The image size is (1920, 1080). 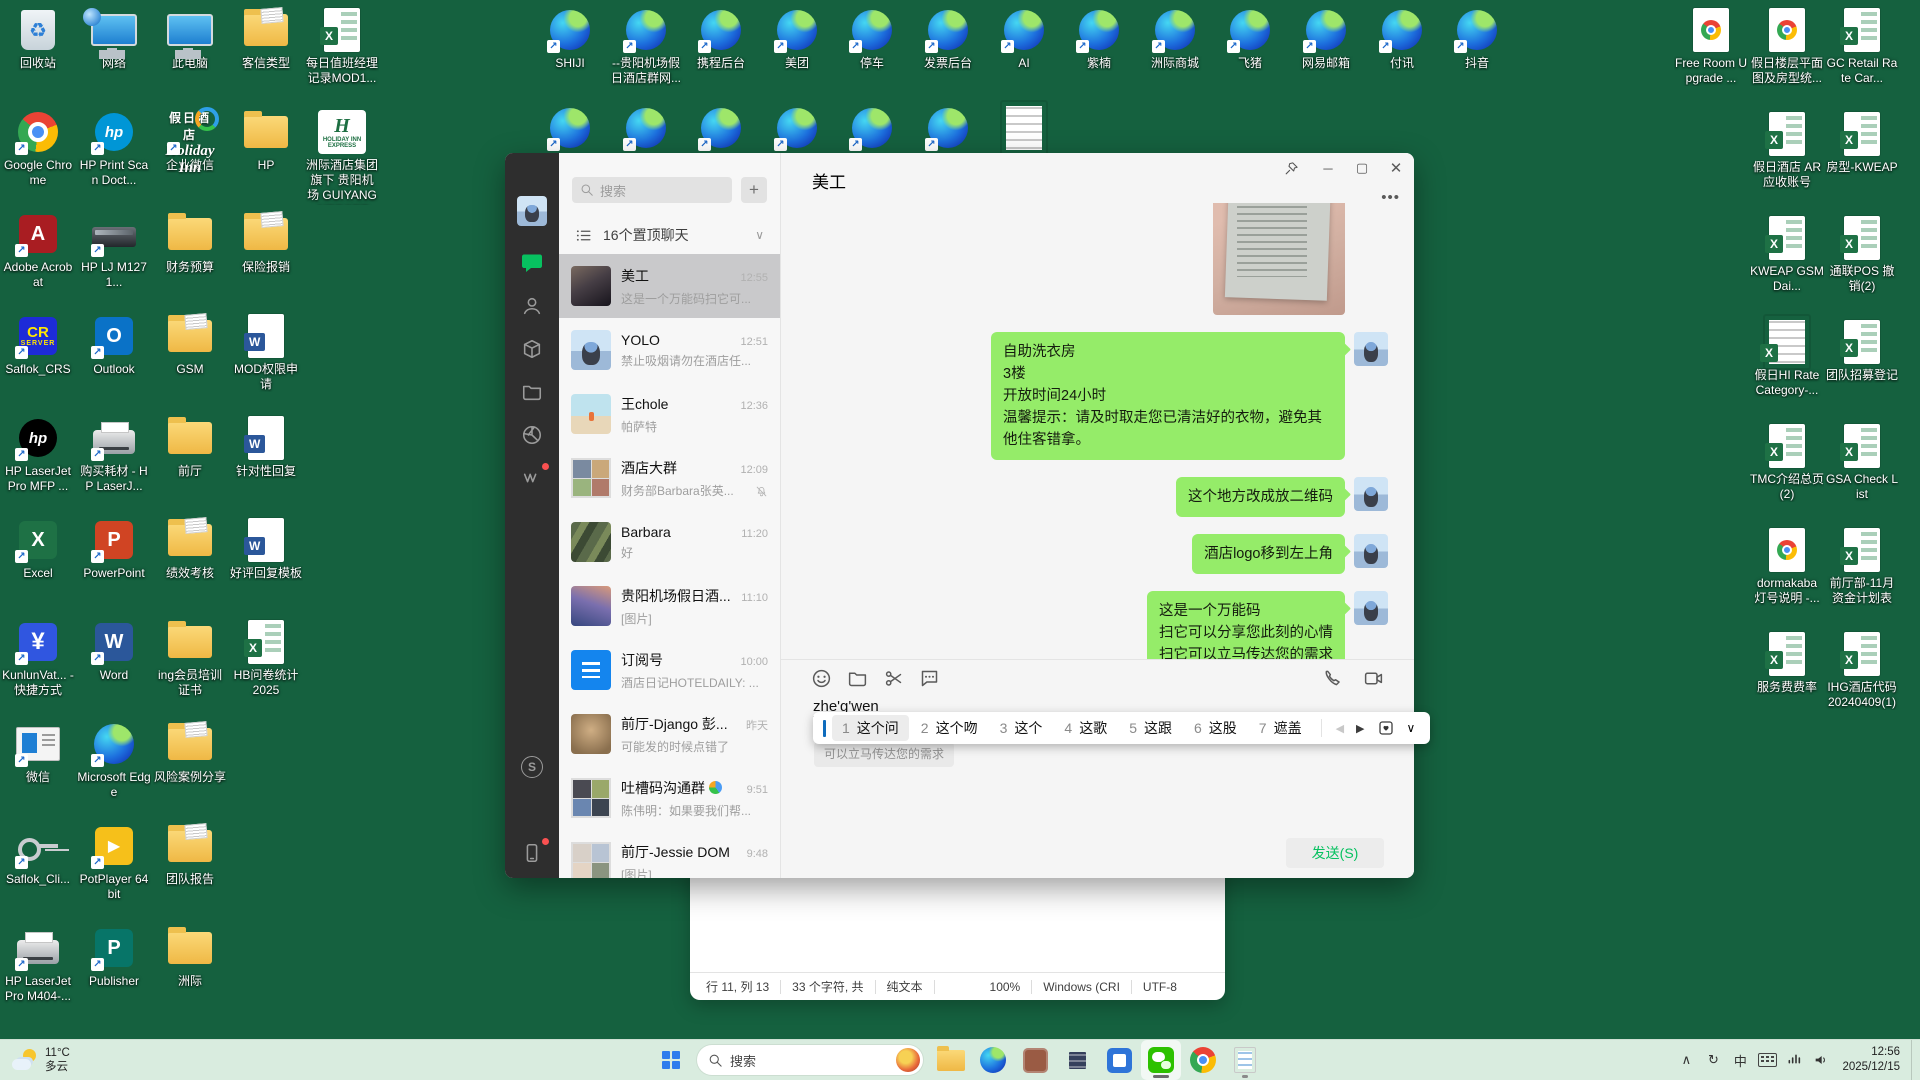 What do you see at coordinates (266, 548) in the screenshot?
I see `desktop-icon-word-file: W 好评回复模板` at bounding box center [266, 548].